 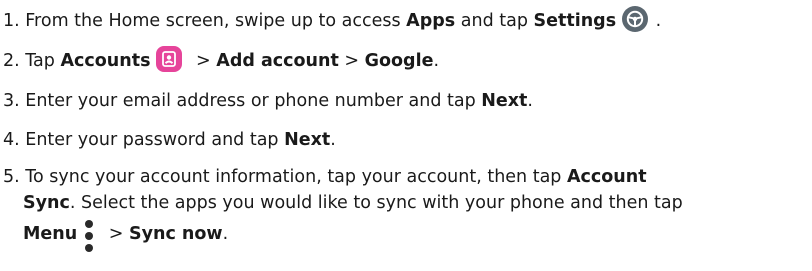 What do you see at coordinates (89, 238) in the screenshot?
I see `menu-icon` at bounding box center [89, 238].